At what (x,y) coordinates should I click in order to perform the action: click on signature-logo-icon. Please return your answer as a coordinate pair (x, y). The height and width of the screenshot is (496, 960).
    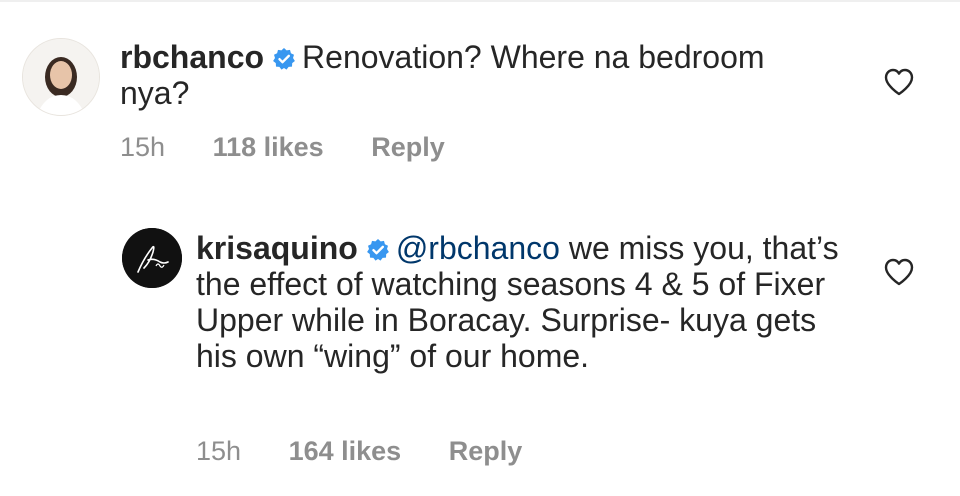
    Looking at the image, I should click on (152, 258).